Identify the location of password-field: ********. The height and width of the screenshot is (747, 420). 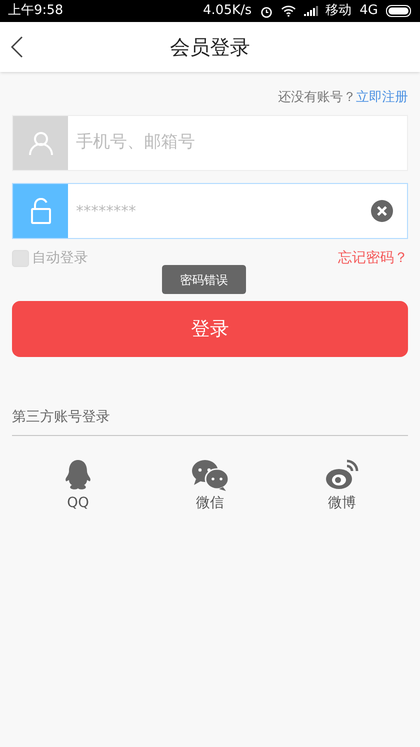
(210, 211).